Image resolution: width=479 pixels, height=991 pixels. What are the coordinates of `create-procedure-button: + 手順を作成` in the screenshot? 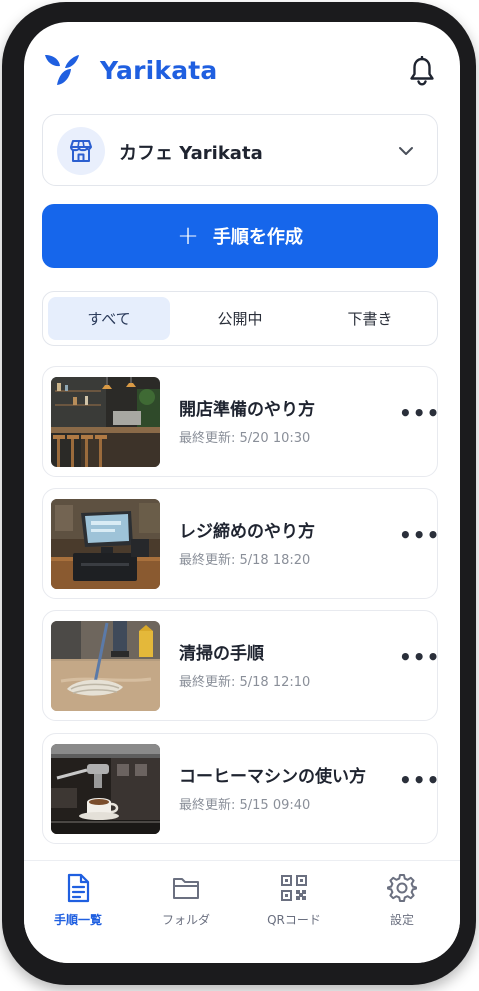 It's located at (240, 236).